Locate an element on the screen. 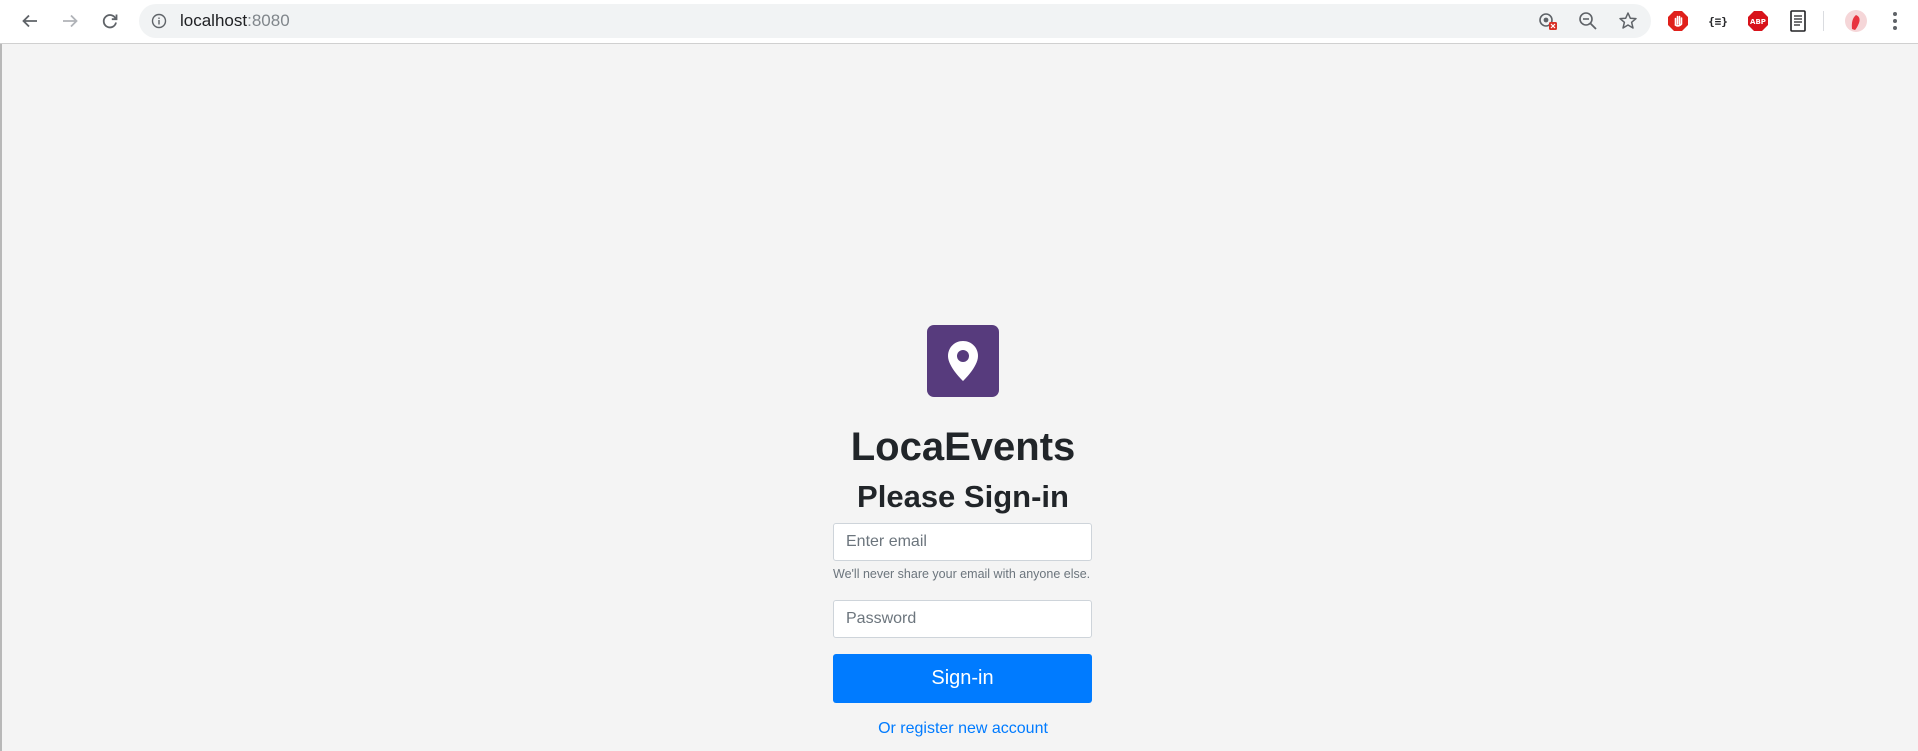 This screenshot has height=751, width=1918. browser-menu-button is located at coordinates (1895, 21).